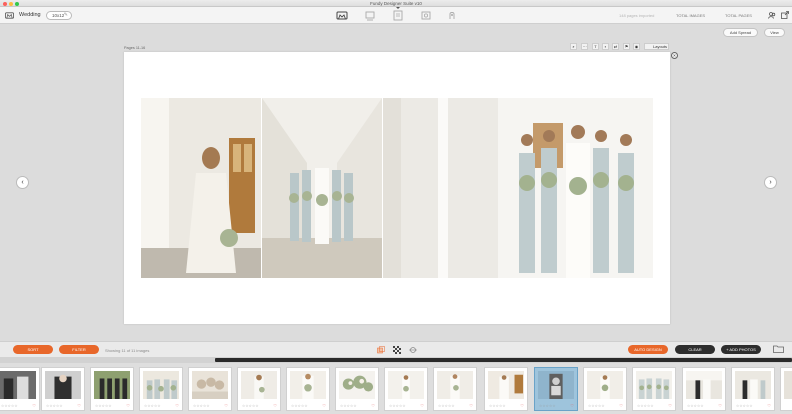 This screenshot has height=414, width=792. Describe the element at coordinates (426, 15) in the screenshot. I see `image-brander-icon` at that location.